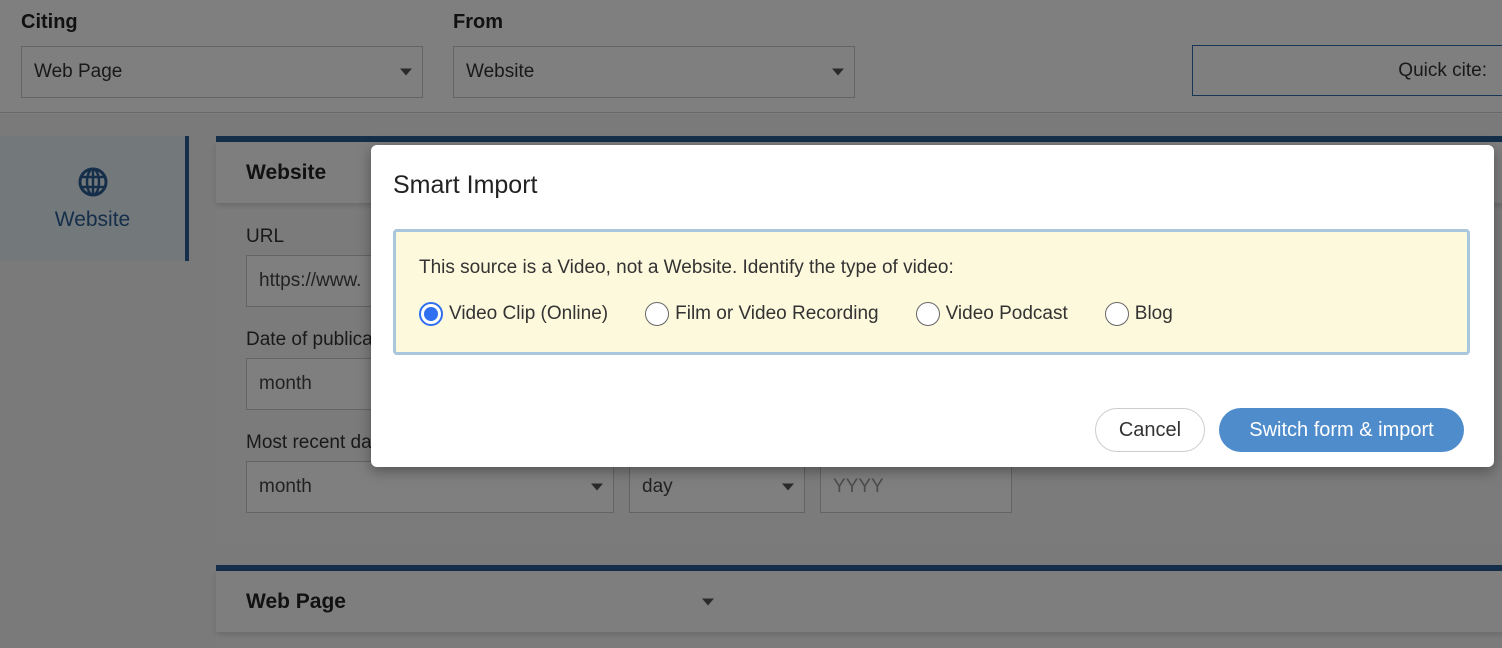 Image resolution: width=1502 pixels, height=648 pixels. What do you see at coordinates (529, 313) in the screenshot?
I see `radio-label: Video Clip (Online)` at bounding box center [529, 313].